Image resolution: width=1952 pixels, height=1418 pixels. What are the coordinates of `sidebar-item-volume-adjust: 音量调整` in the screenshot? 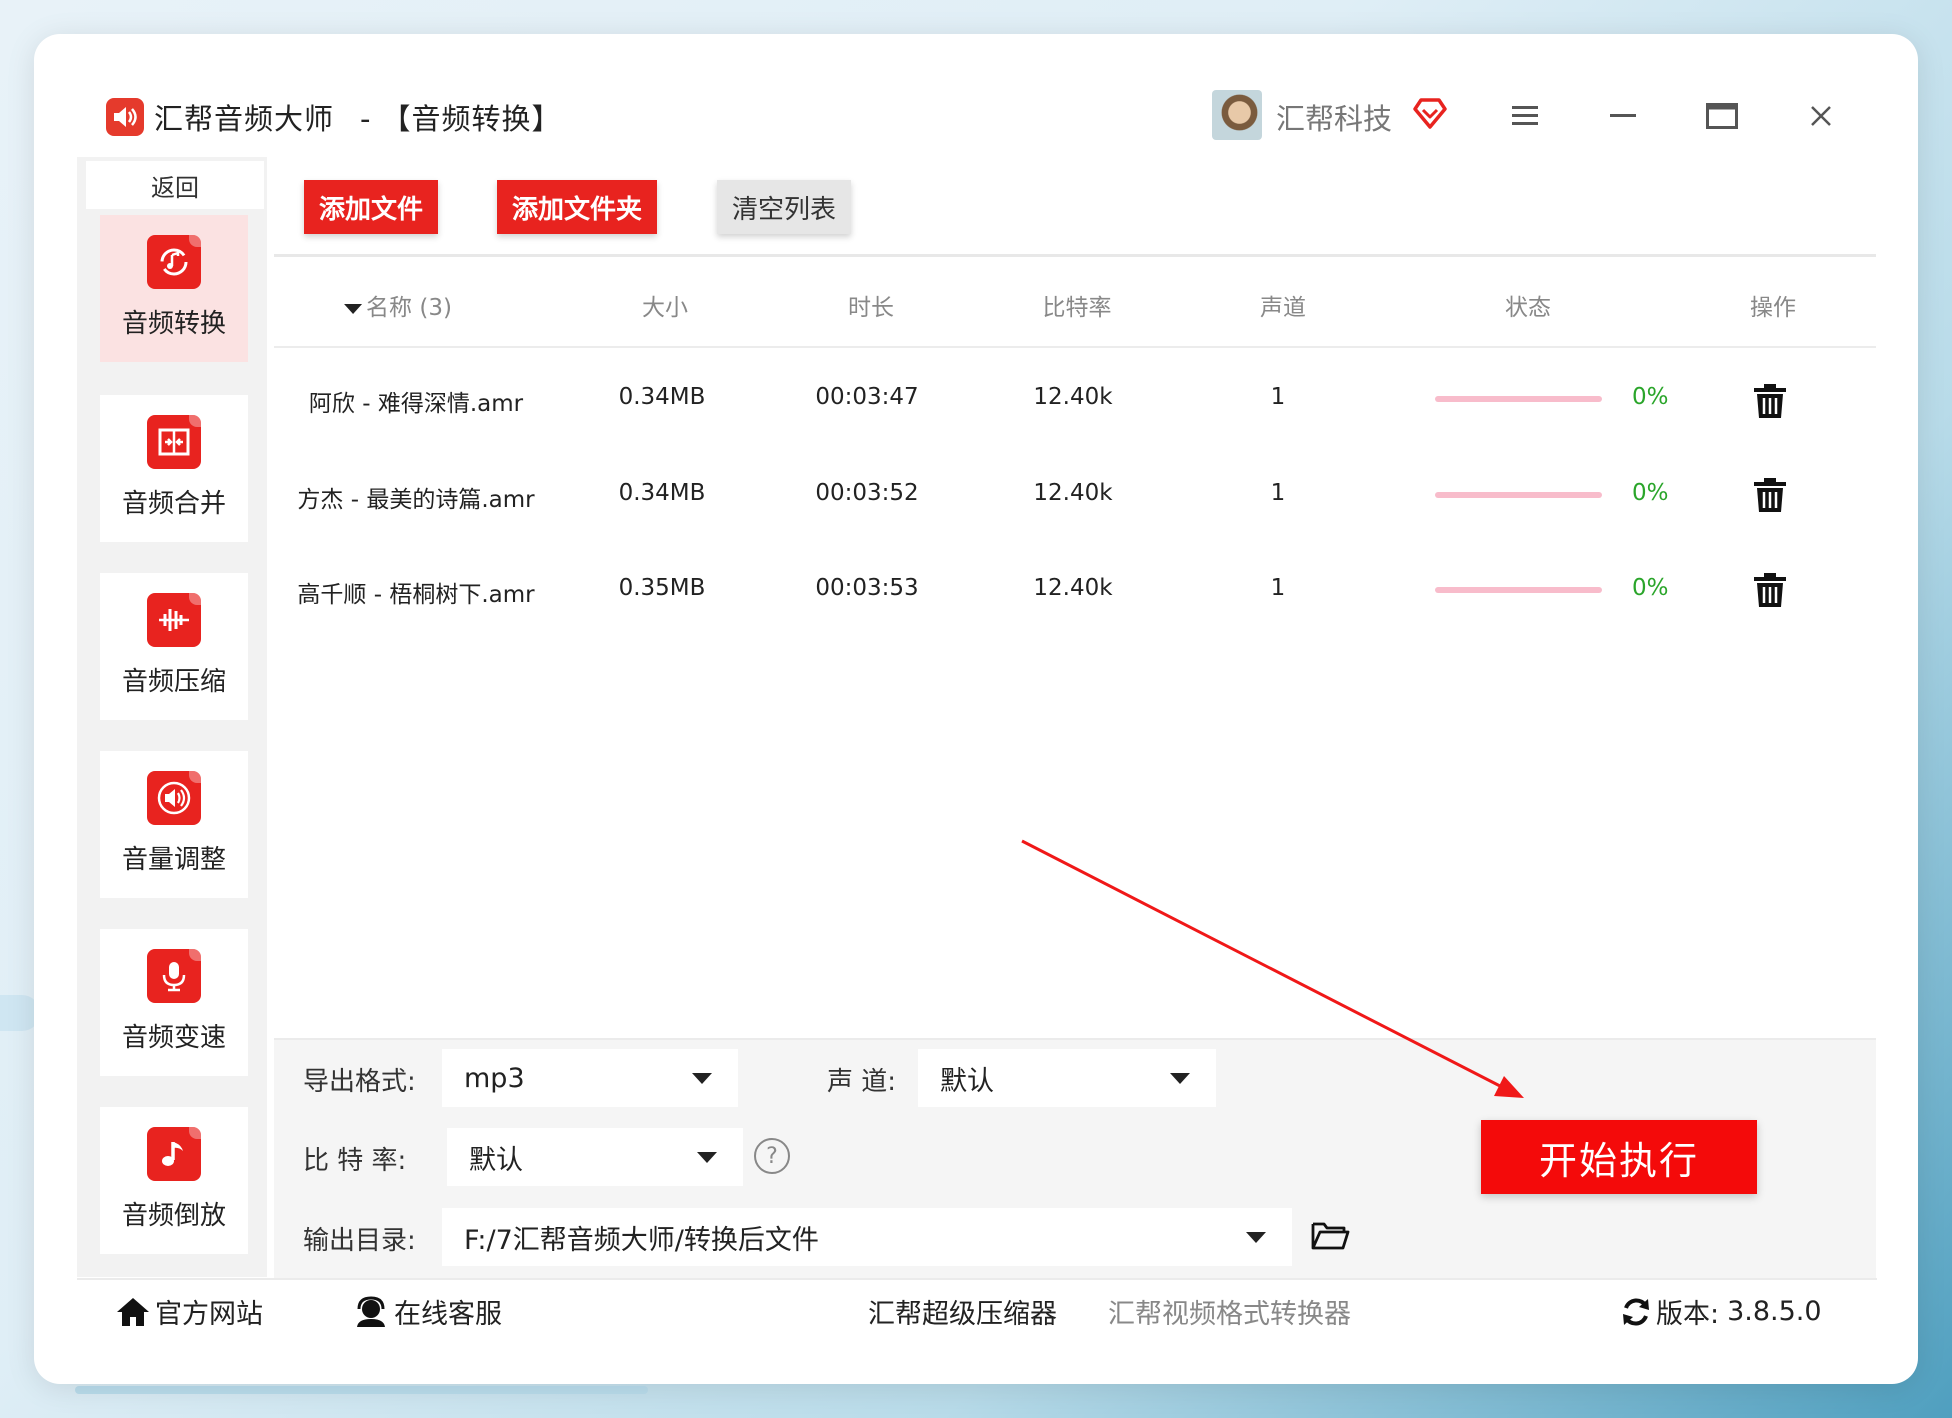 It's located at (174, 824).